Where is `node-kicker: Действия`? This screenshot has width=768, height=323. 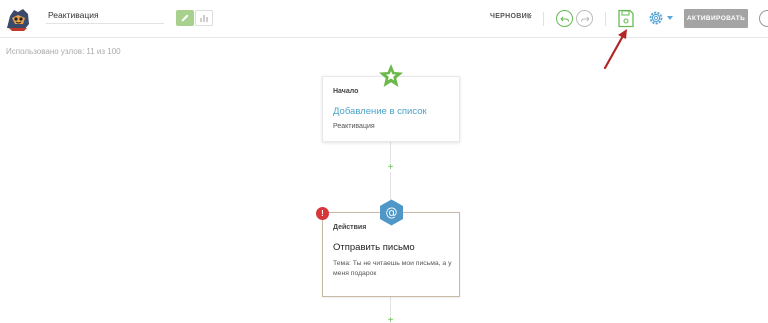 node-kicker: Действия is located at coordinates (350, 227).